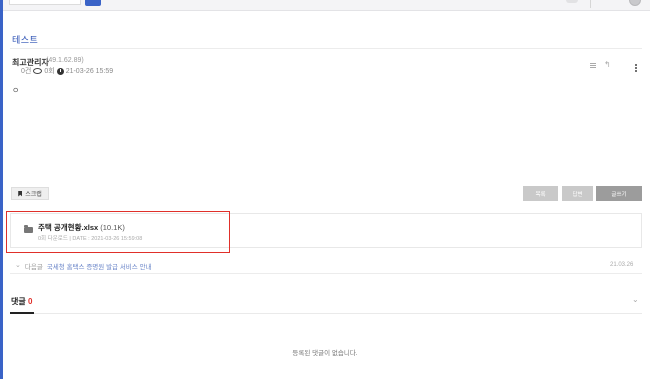 The width and height of the screenshot is (650, 379). What do you see at coordinates (60, 71) in the screenshot?
I see `clock-icon` at bounding box center [60, 71].